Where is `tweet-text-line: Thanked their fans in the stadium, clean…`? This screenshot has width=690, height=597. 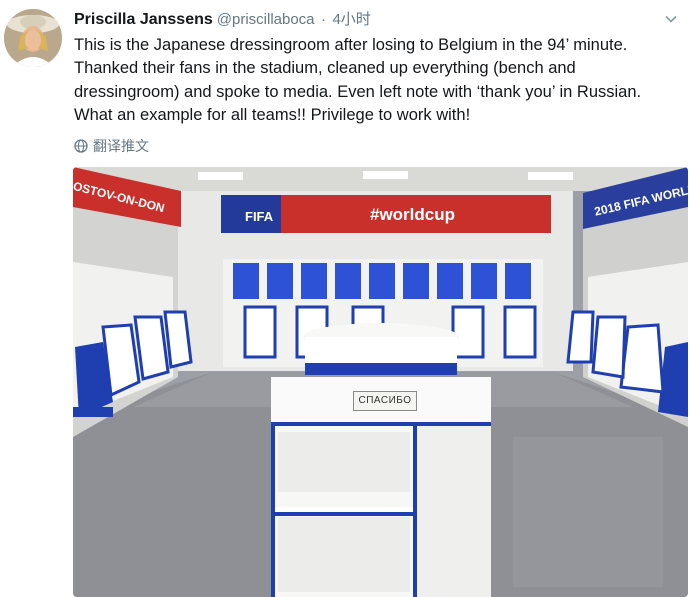 tweet-text-line: Thanked their fans in the stadium, clean… is located at coordinates (325, 68).